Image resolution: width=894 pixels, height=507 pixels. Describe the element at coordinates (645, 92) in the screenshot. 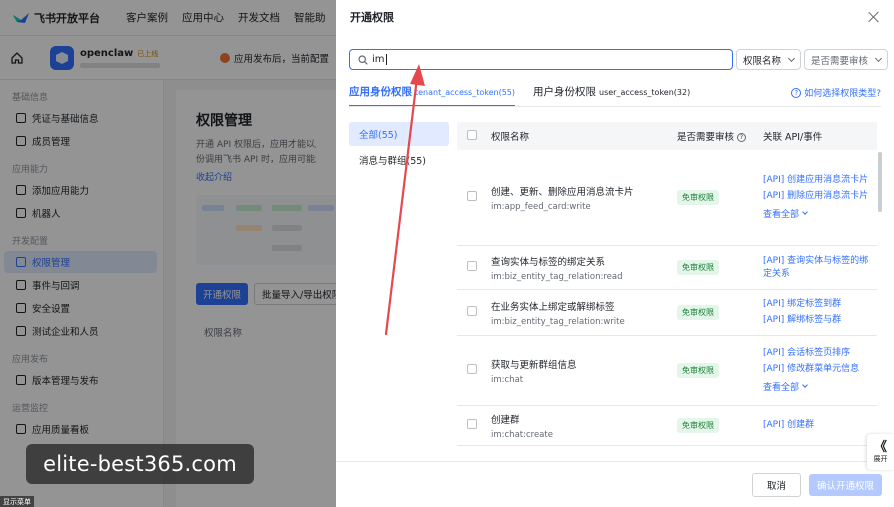

I see `tab-token-type: user_access_token(32)` at that location.